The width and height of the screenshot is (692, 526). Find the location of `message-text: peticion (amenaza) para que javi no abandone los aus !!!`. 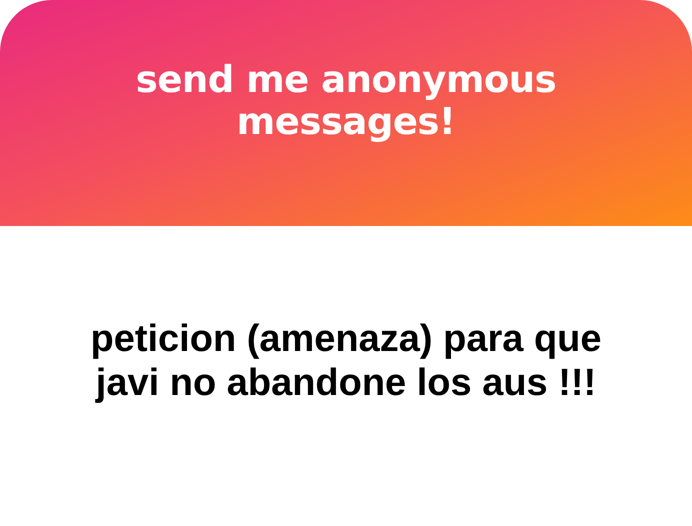

message-text: peticion (amenaza) para que javi no abandone los aus !!! is located at coordinates (345, 361).